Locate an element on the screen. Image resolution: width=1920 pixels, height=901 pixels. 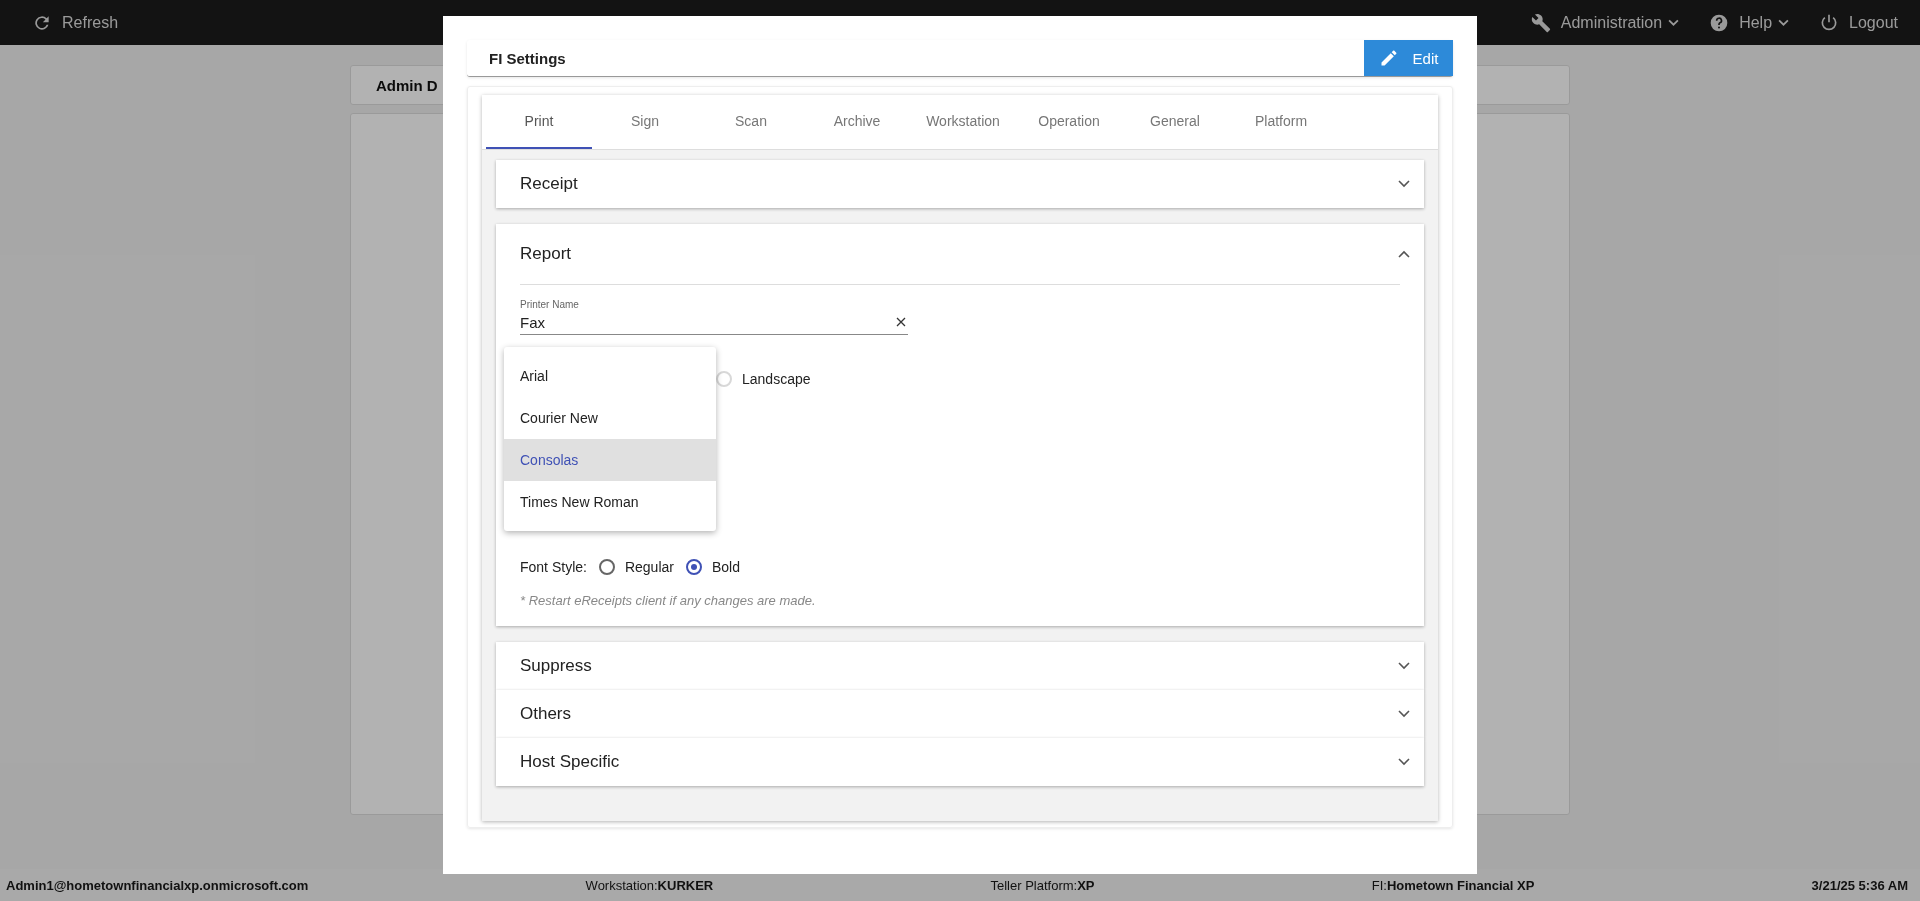
close-icon is located at coordinates (902, 322).